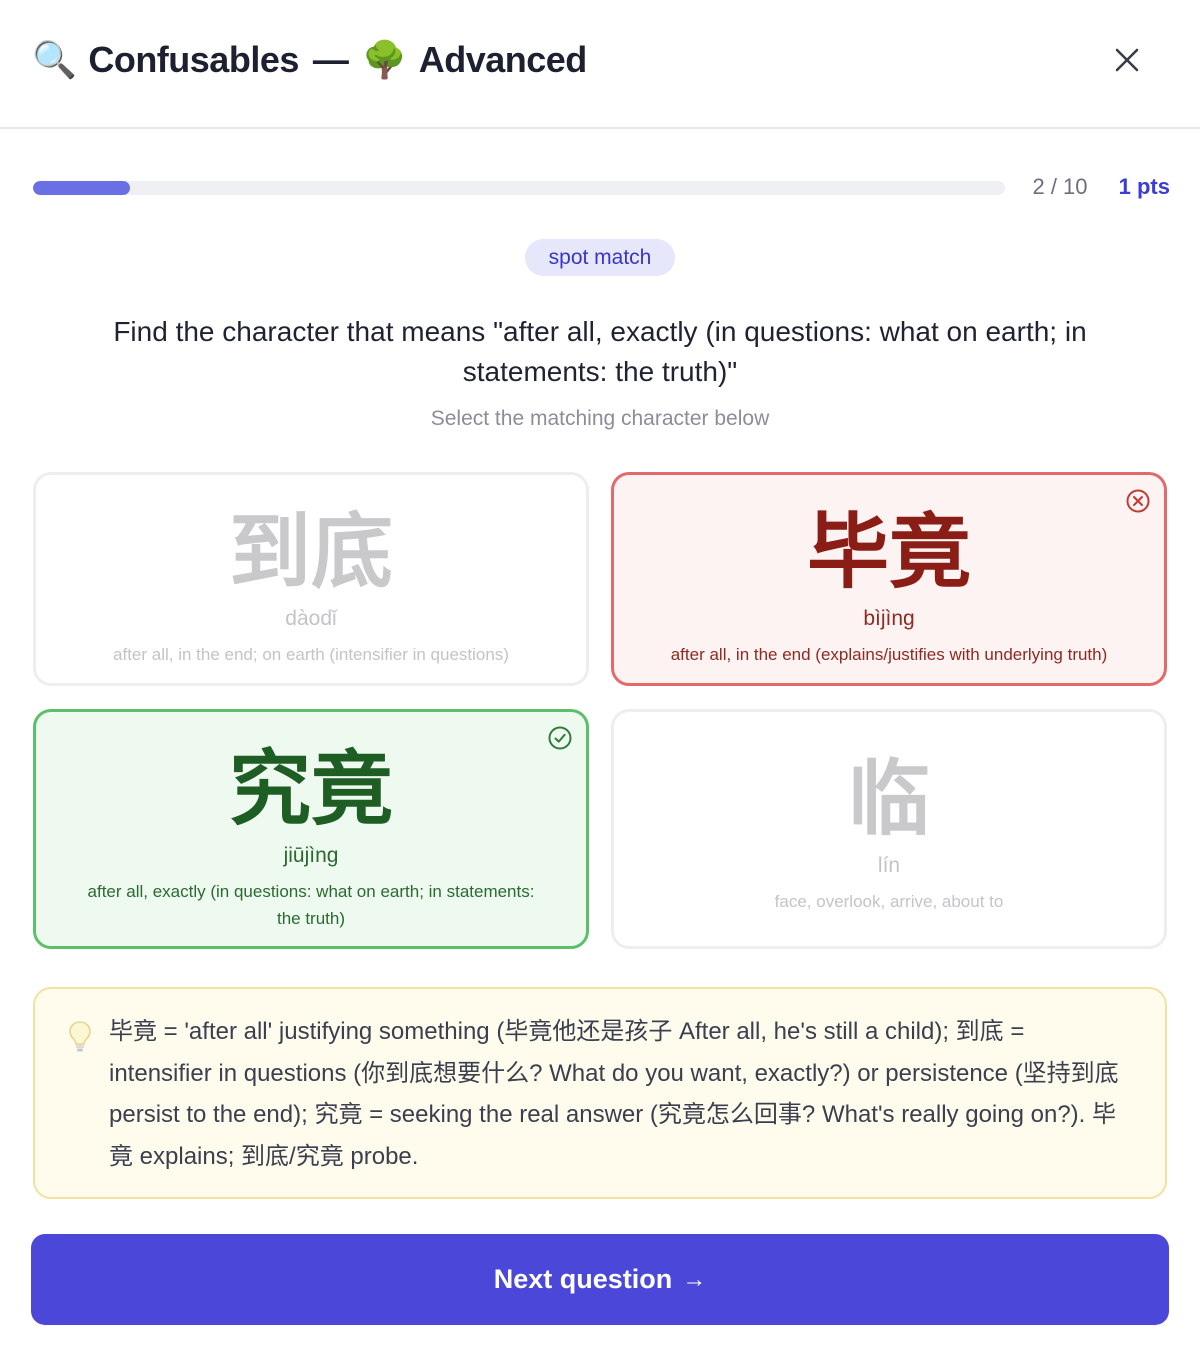 The height and width of the screenshot is (1364, 1200). Describe the element at coordinates (600, 257) in the screenshot. I see `mode-badge: spot match` at that location.